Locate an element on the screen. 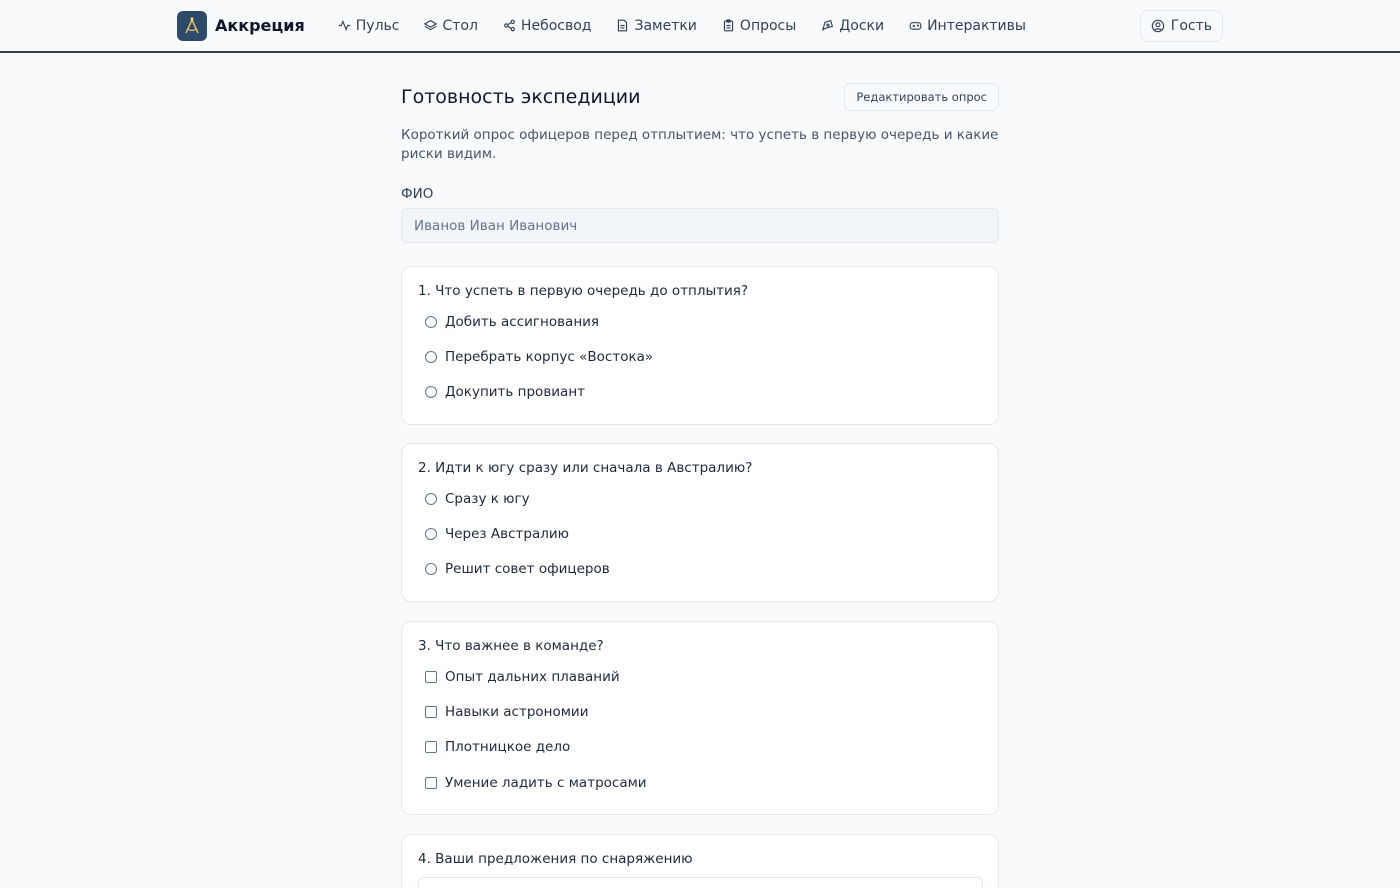  option-label: Через Австралию is located at coordinates (507, 534).